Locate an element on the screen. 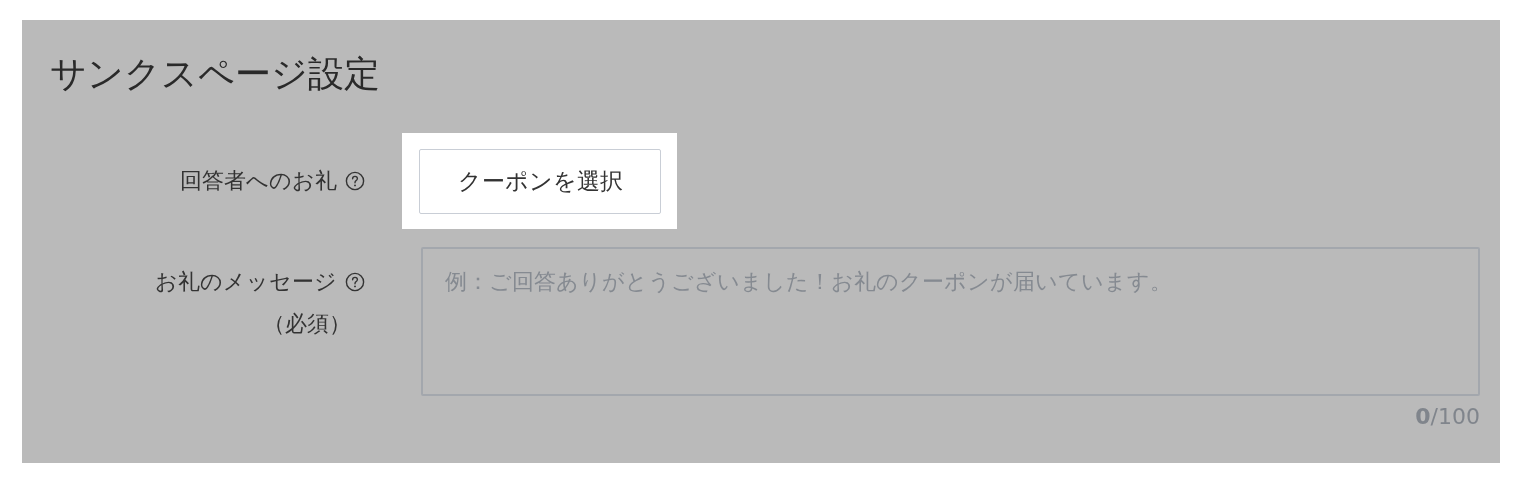 The image size is (1538, 484). required-note: （必須） is located at coordinates (307, 324).